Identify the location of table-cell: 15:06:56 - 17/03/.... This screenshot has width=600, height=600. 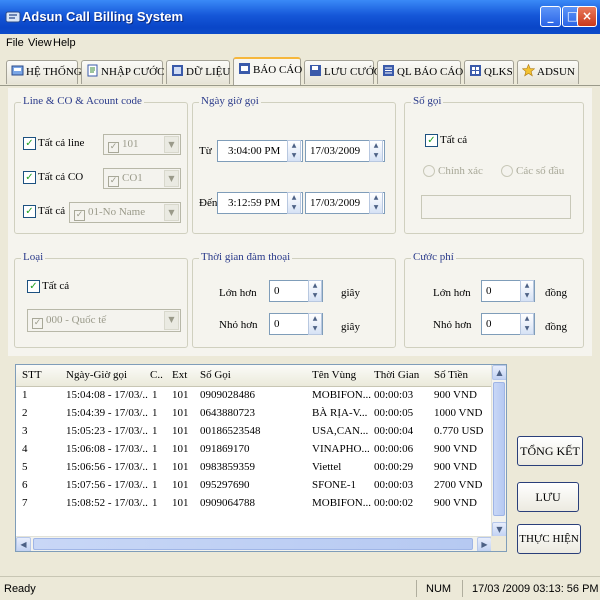
(107, 467).